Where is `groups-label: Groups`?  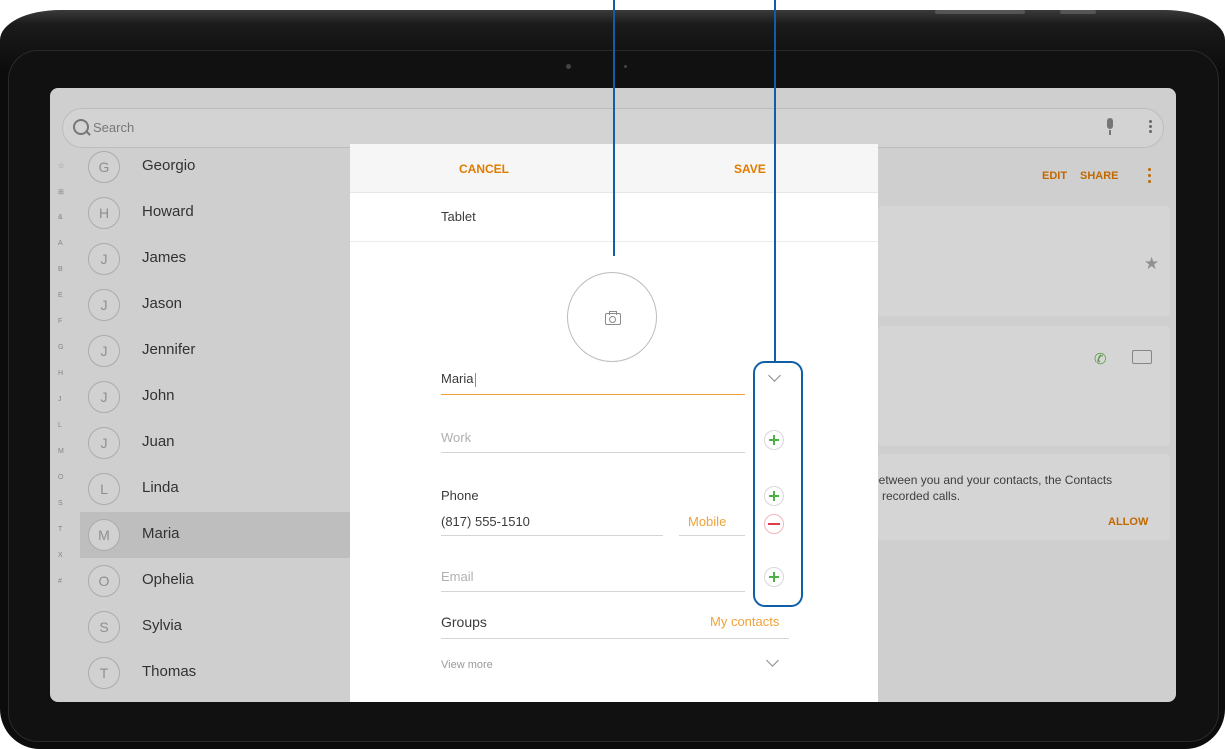 groups-label: Groups is located at coordinates (464, 622).